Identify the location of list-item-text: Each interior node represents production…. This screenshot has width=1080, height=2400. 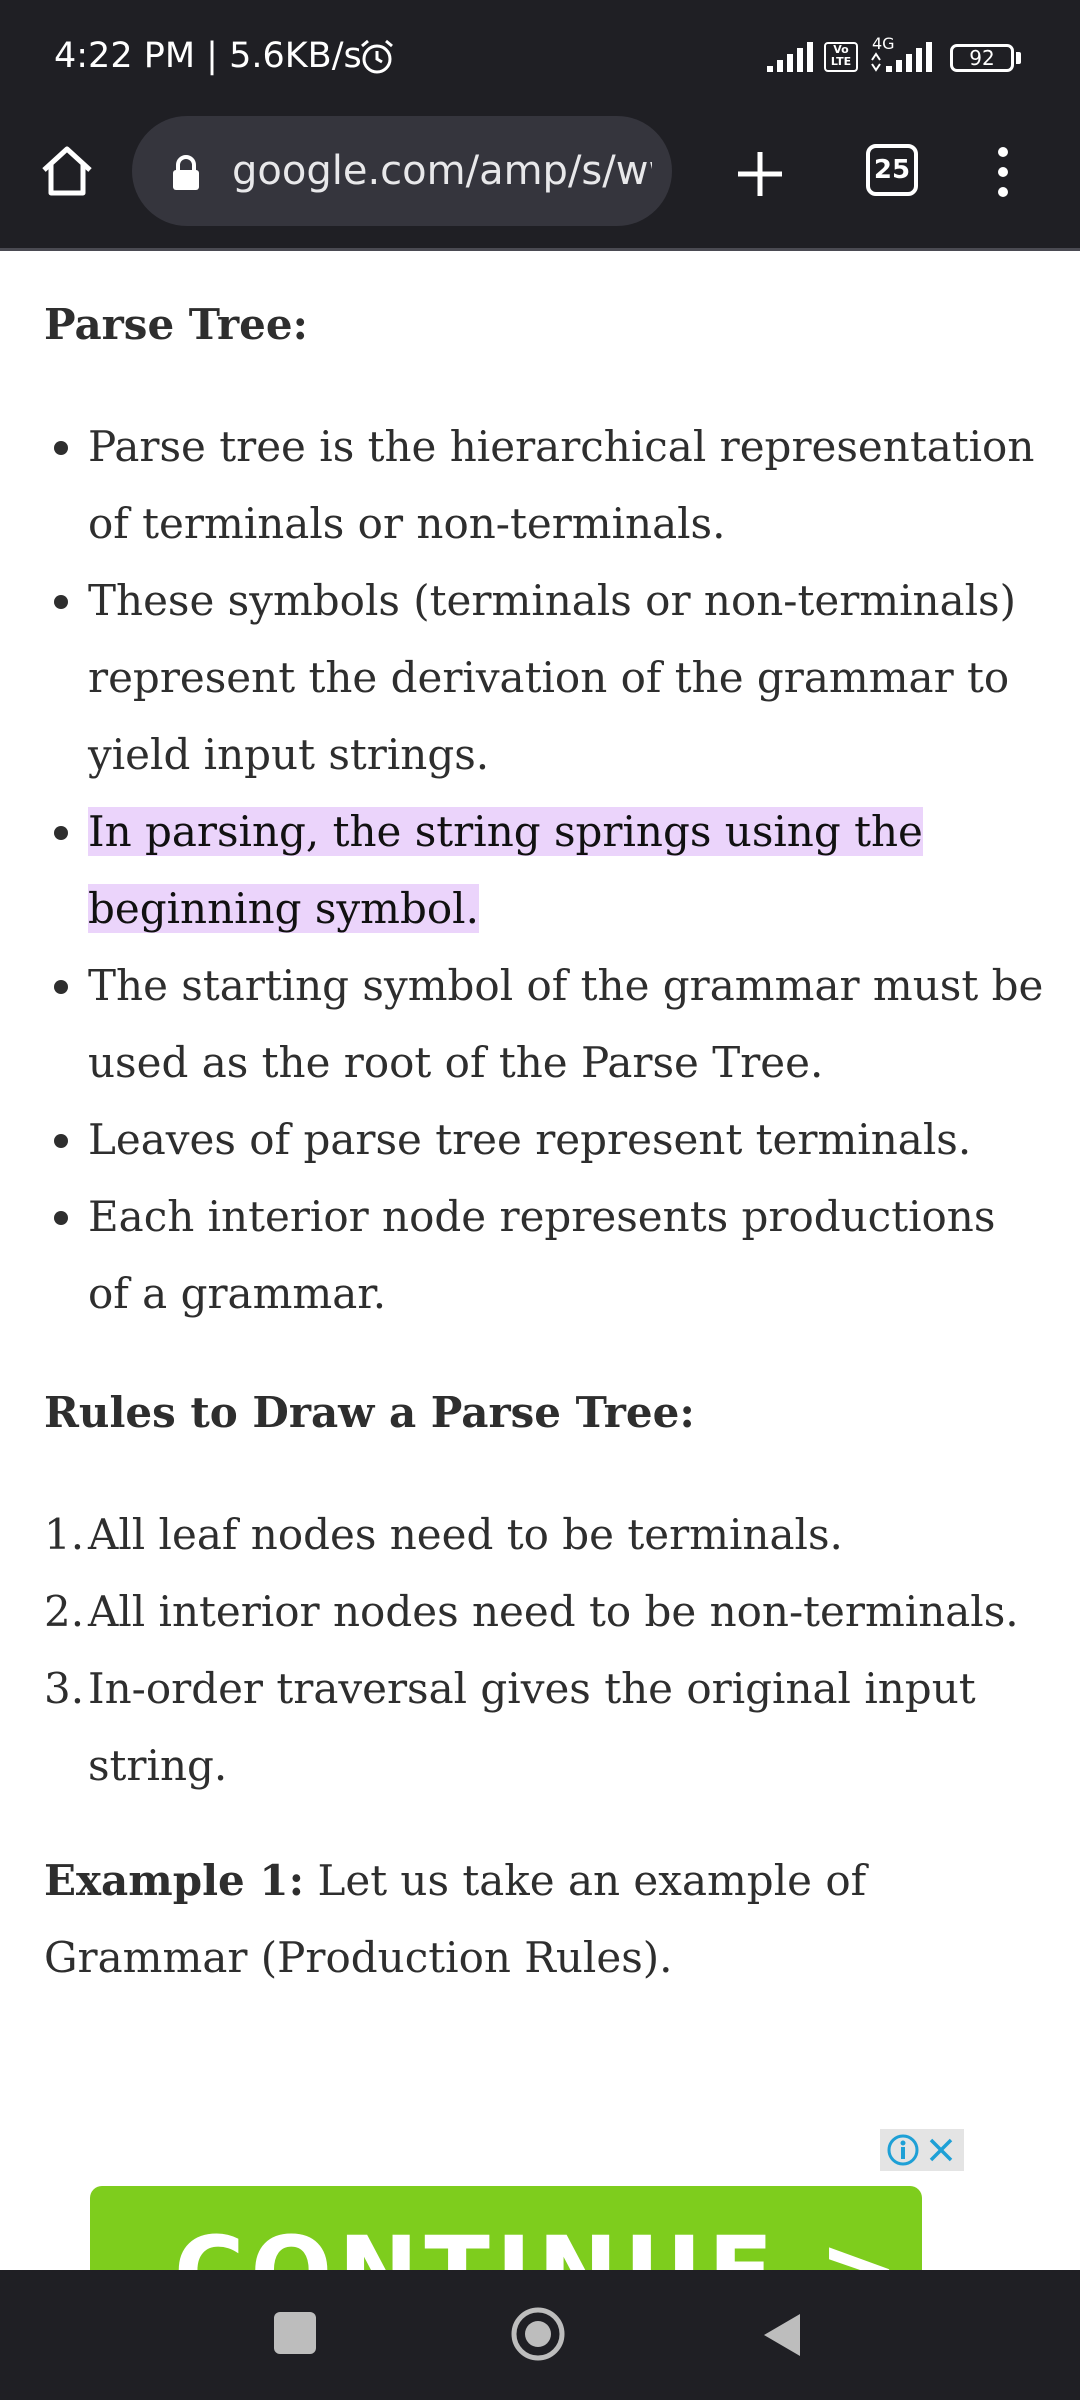
(542, 1255).